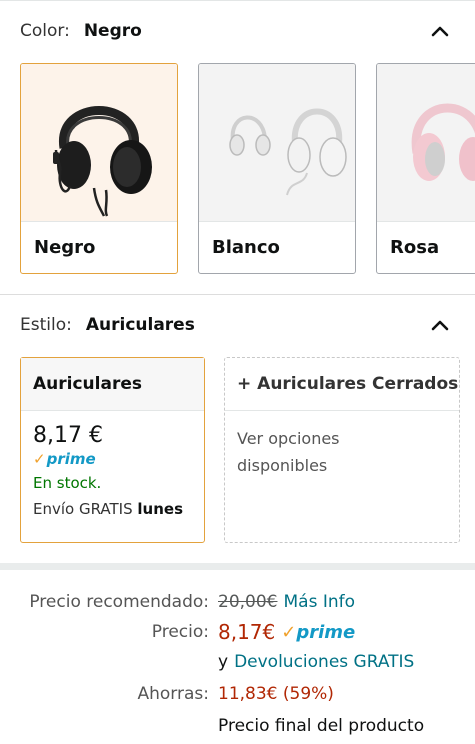 The width and height of the screenshot is (475, 744). What do you see at coordinates (342, 384) in the screenshot?
I see `style-option-title: + Auriculares Cerrados` at bounding box center [342, 384].